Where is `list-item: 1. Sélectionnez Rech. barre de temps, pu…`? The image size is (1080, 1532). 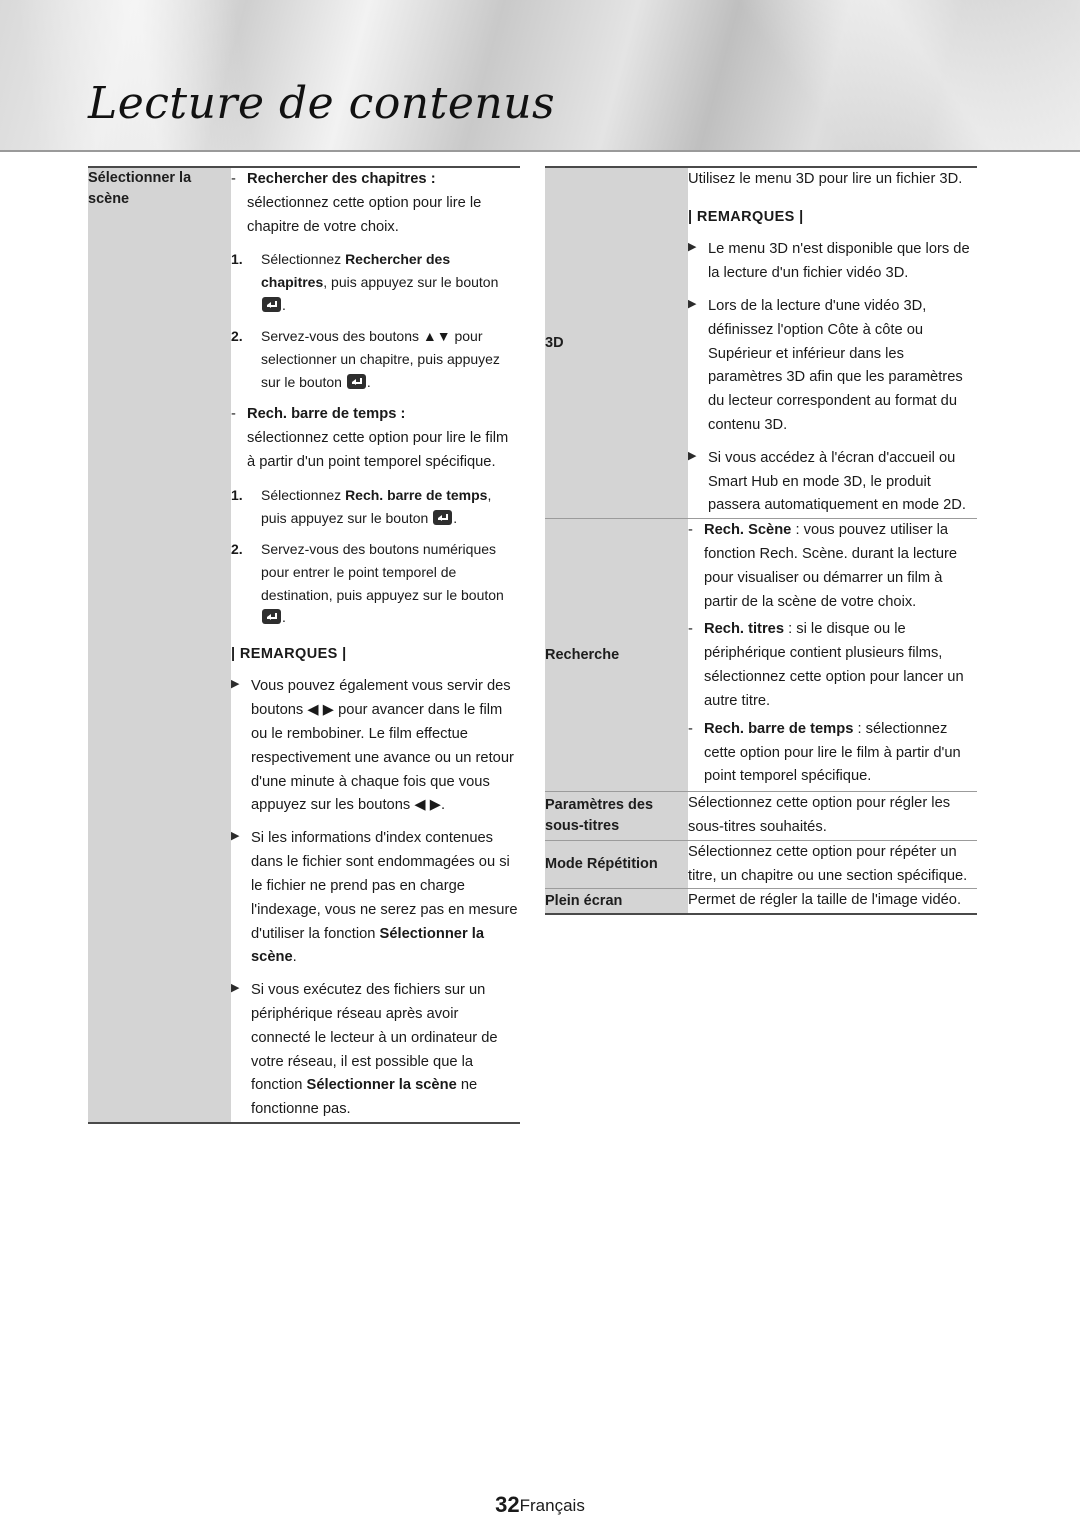 list-item: 1. Sélectionnez Rech. barre de temps, pu… is located at coordinates (375, 506).